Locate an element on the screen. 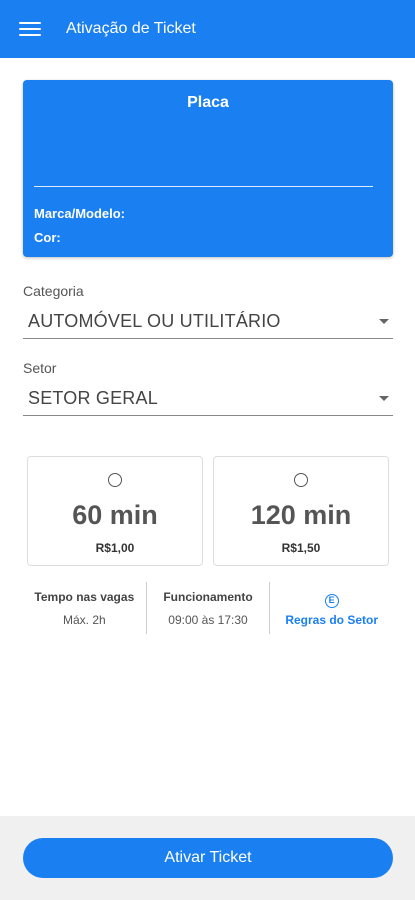  hours-info: Funcionamento 09:00 às 17:30 is located at coordinates (207, 608).